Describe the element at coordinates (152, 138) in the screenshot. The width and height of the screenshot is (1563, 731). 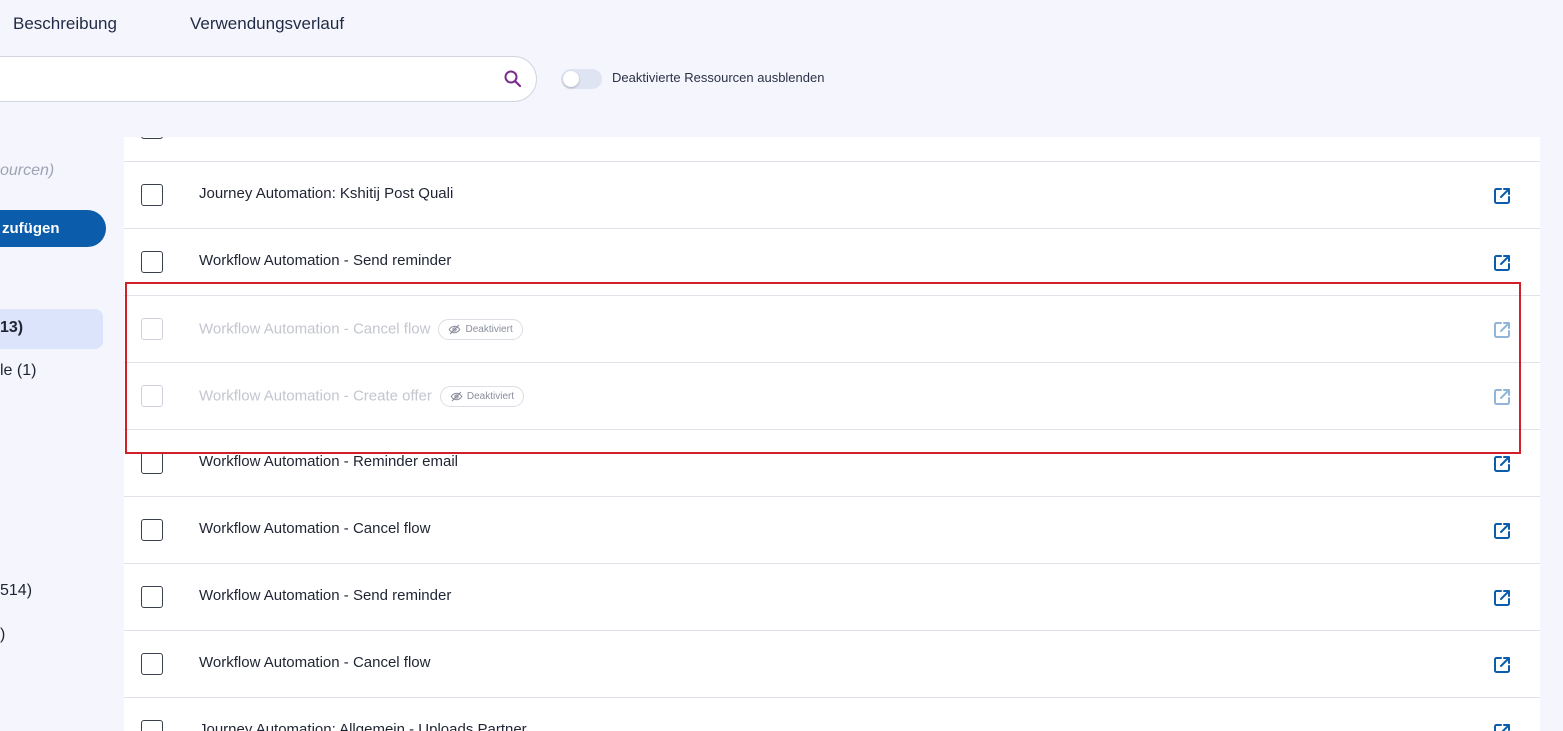
I see `checkbox` at that location.